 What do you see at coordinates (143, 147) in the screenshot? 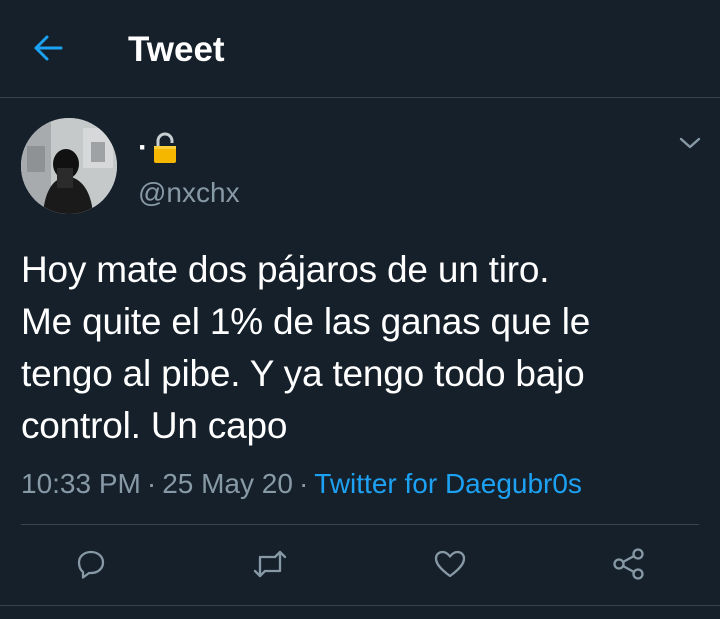
I see `author-display-name: ·` at bounding box center [143, 147].